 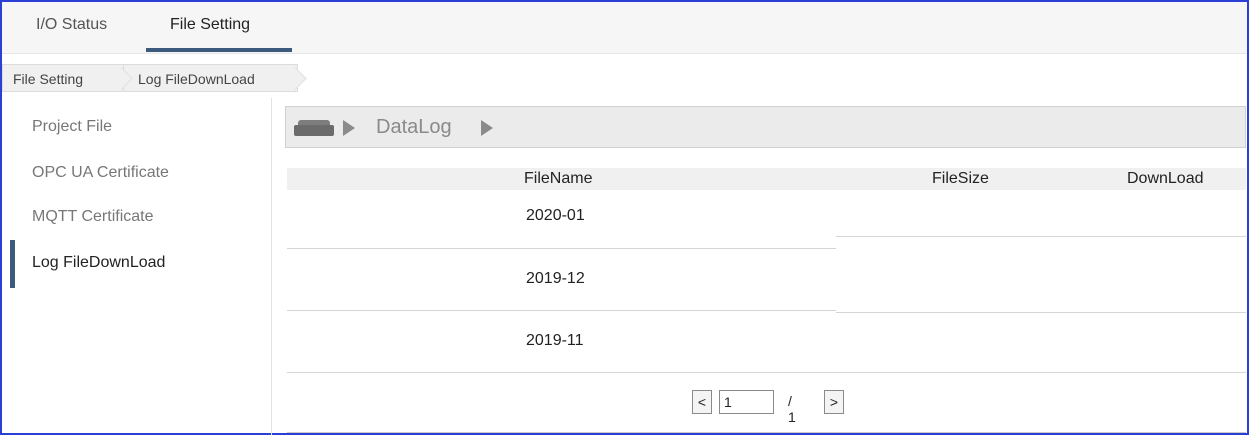 I want to click on sidebar-item-log-filedownload: Log FileDownLoad, so click(x=98, y=263).